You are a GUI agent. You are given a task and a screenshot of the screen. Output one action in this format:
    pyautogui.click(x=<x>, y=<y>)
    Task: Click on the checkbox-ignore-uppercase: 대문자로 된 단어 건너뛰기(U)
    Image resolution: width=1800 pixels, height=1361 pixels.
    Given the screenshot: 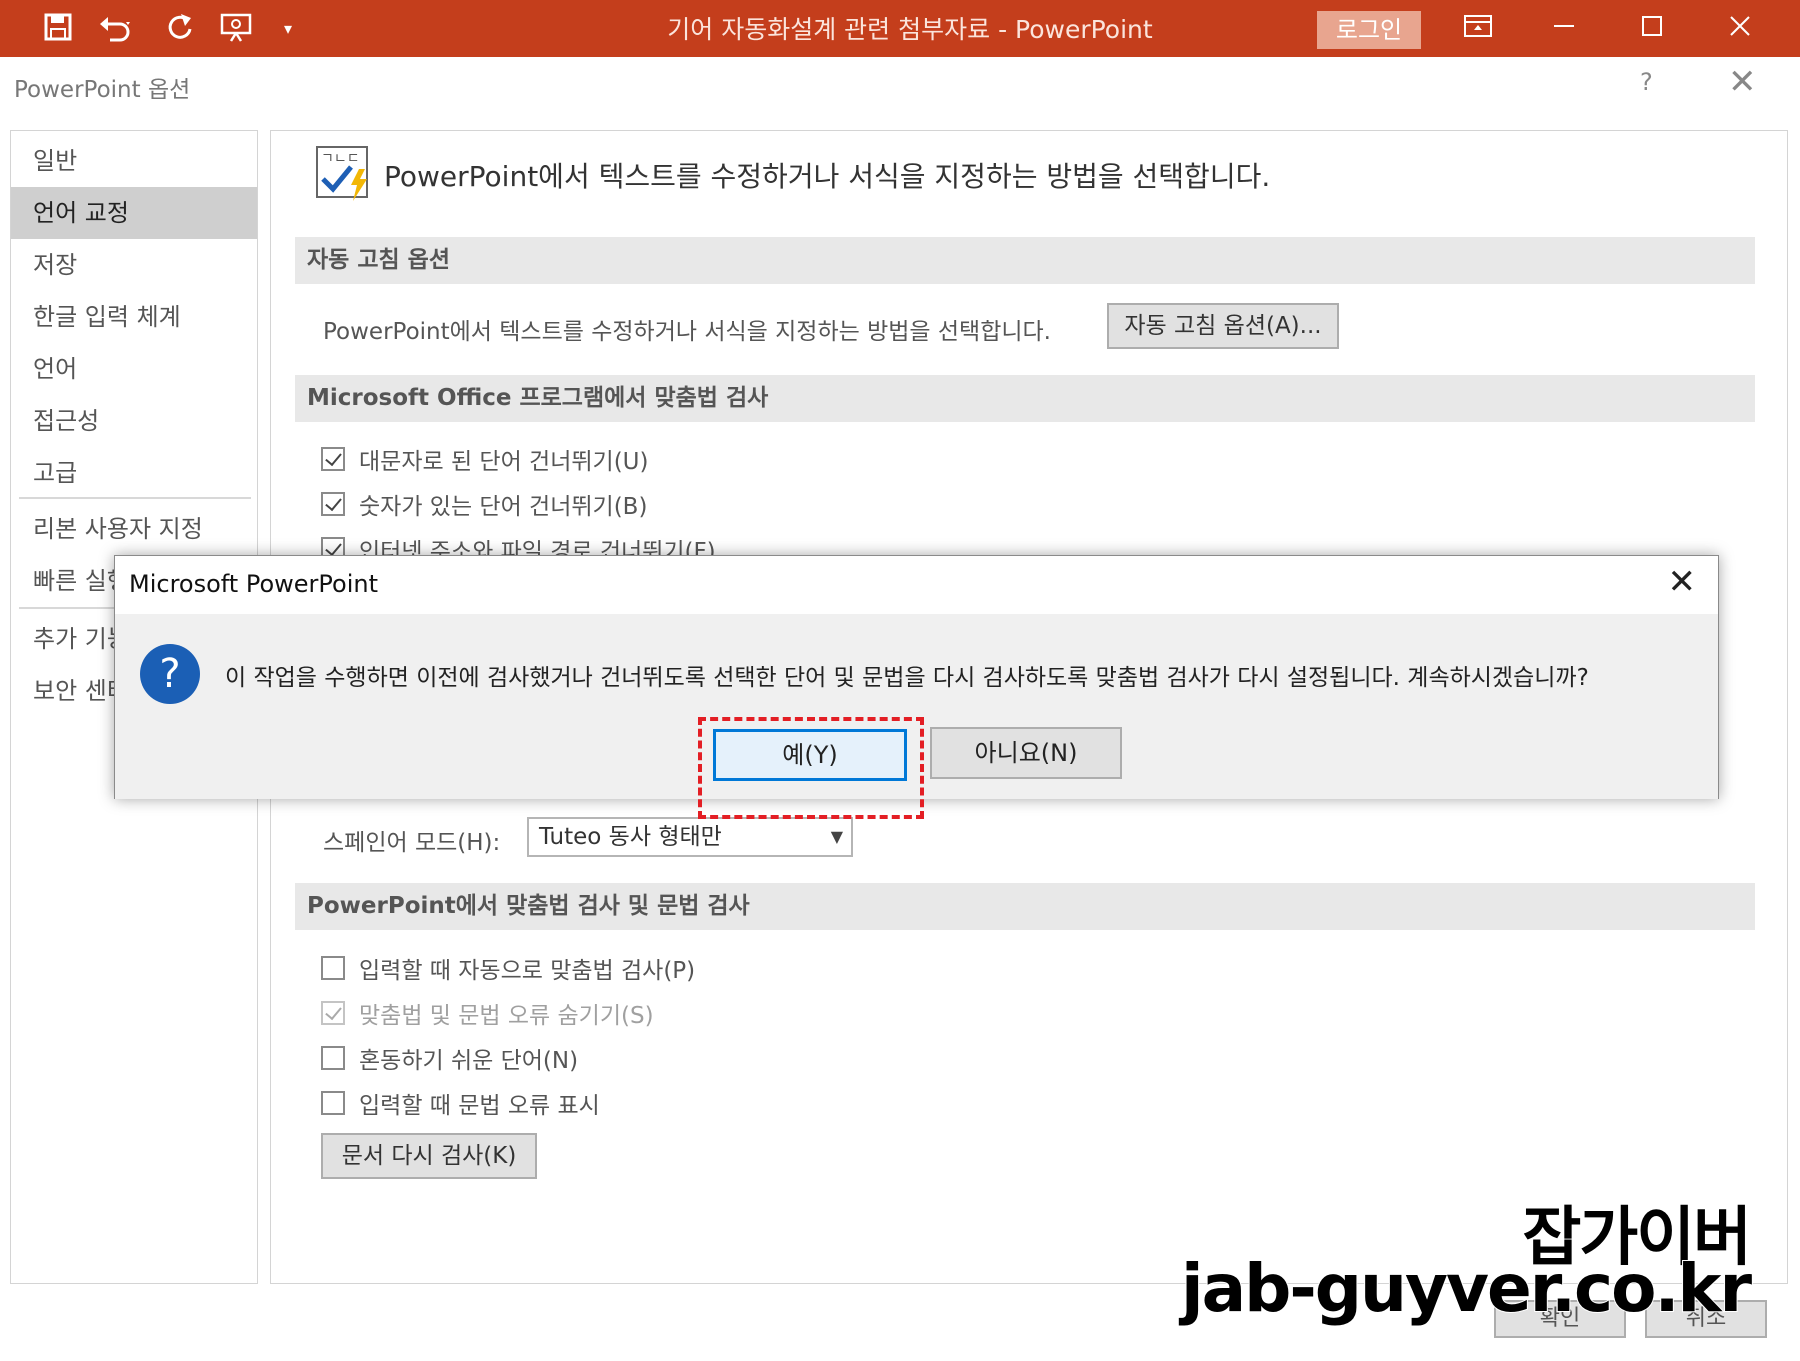 What is the action you would take?
    pyautogui.click(x=485, y=458)
    